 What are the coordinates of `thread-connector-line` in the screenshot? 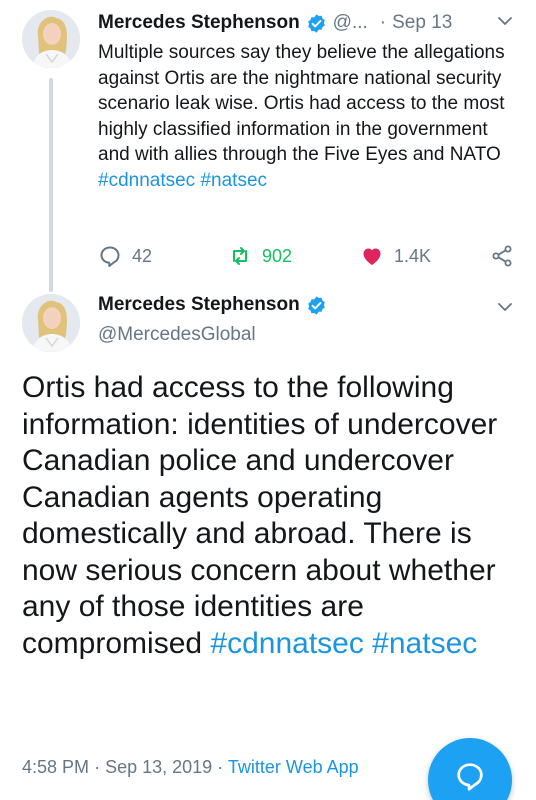 It's located at (51, 185).